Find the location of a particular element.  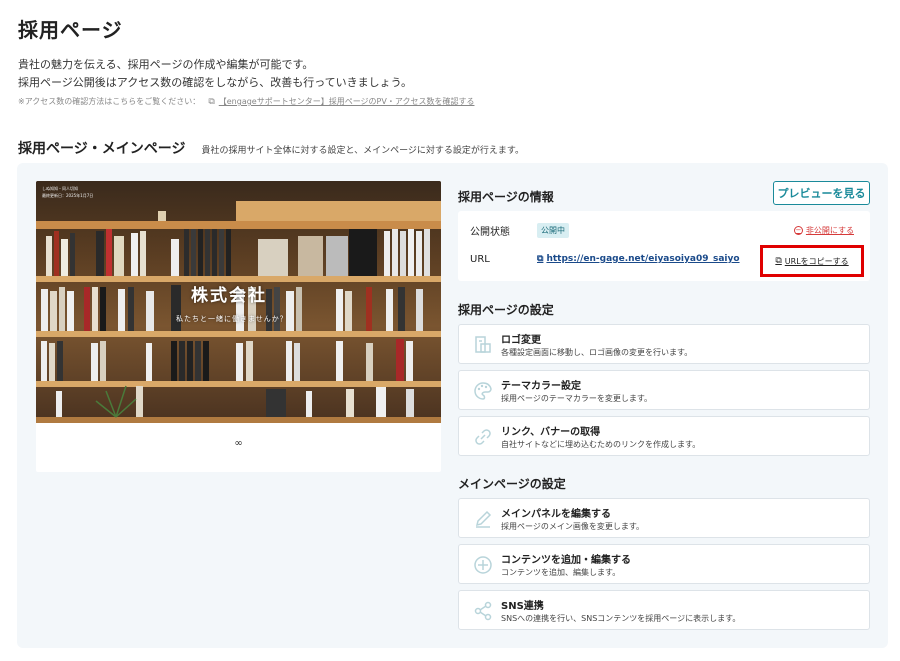

preview-company-name: 株式会社 is located at coordinates (229, 296).